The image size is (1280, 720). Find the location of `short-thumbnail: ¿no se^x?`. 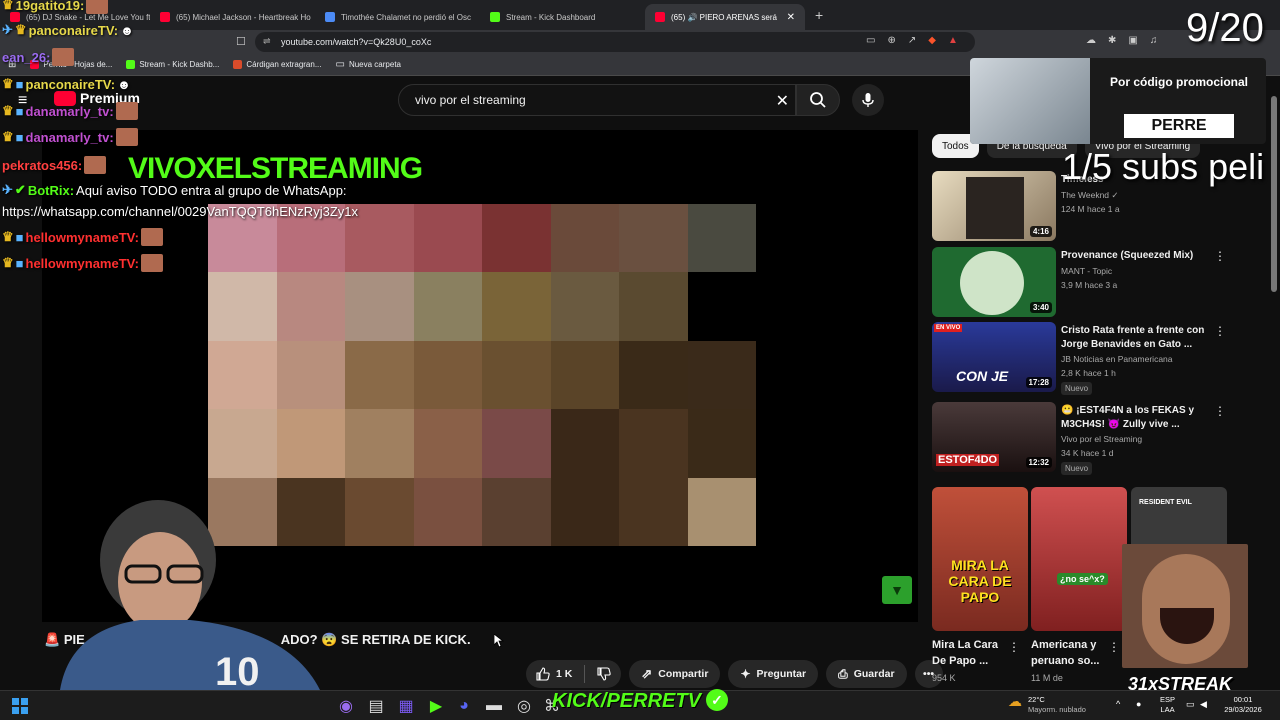

short-thumbnail: ¿no se^x? is located at coordinates (1079, 559).